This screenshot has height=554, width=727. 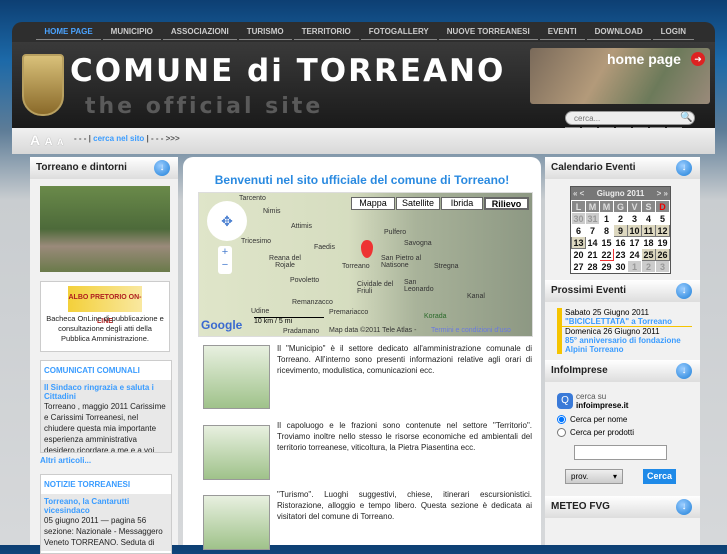 What do you see at coordinates (628, 321) in the screenshot?
I see `event-name: "BICICLETTATA" a Torreano` at bounding box center [628, 321].